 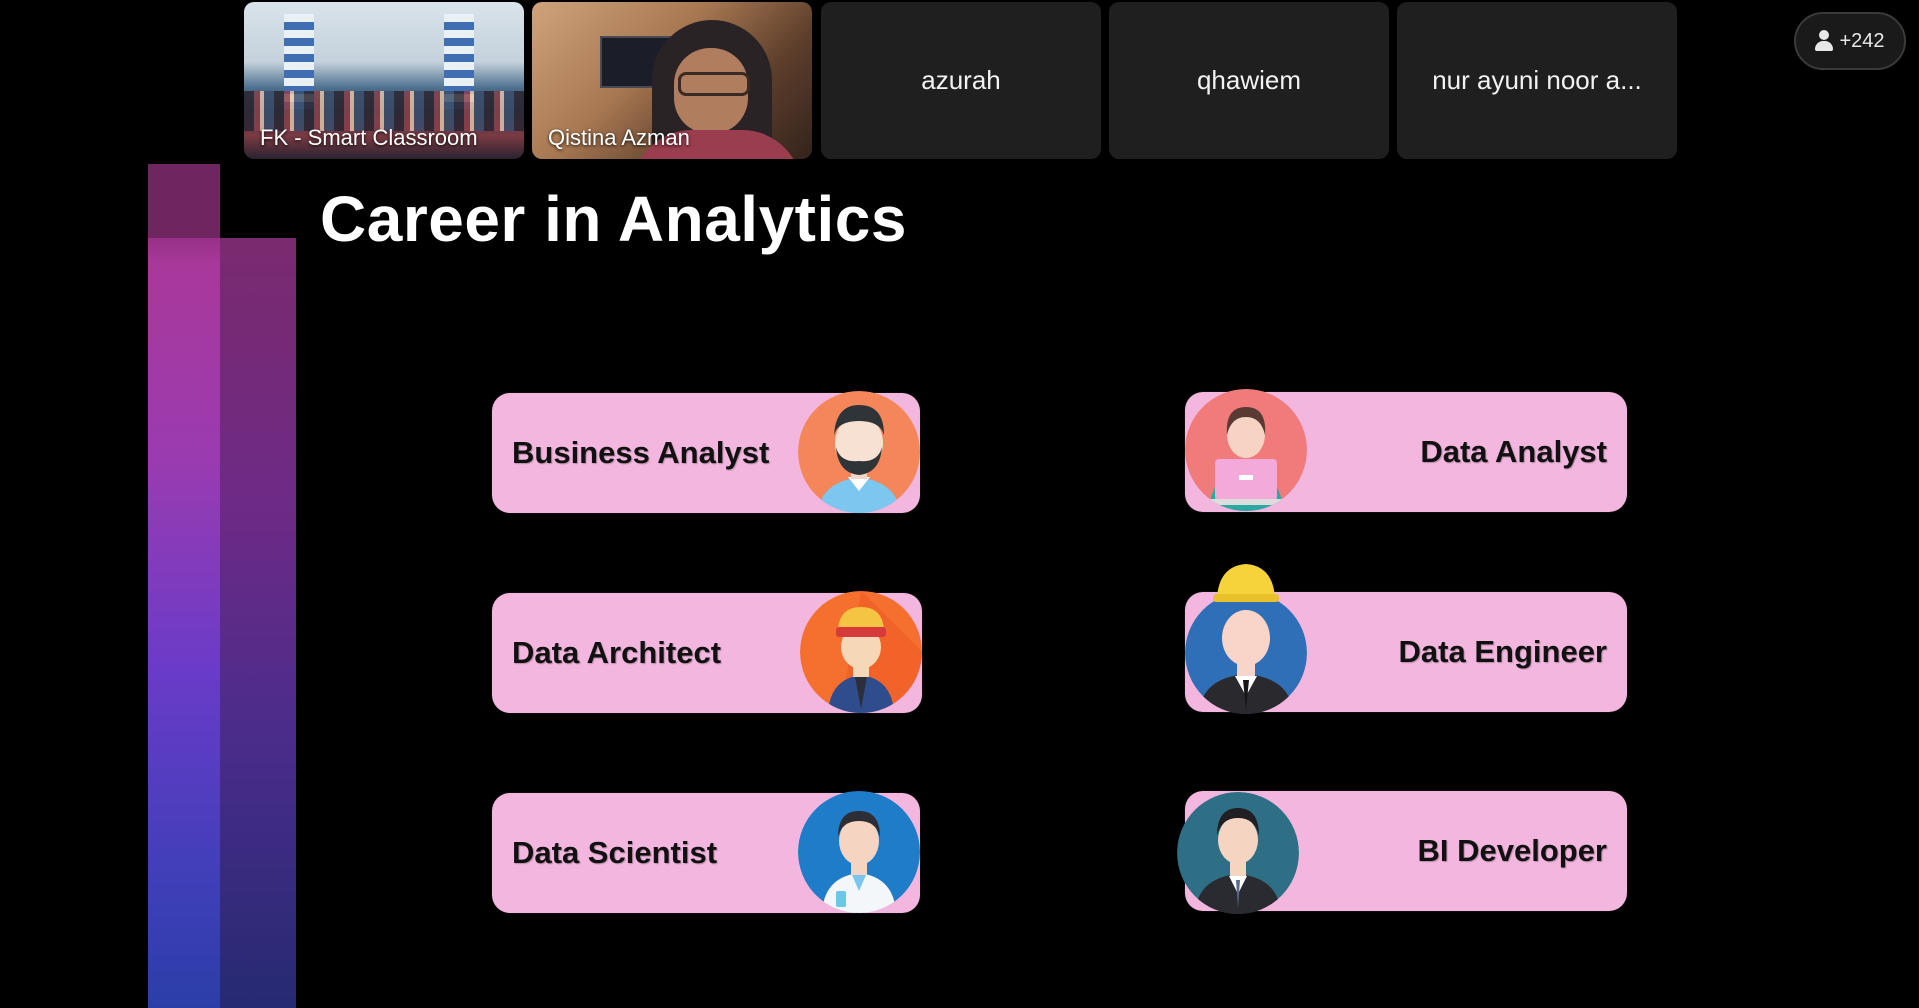 I want to click on career-label: Data Engineer, so click(x=1502, y=651).